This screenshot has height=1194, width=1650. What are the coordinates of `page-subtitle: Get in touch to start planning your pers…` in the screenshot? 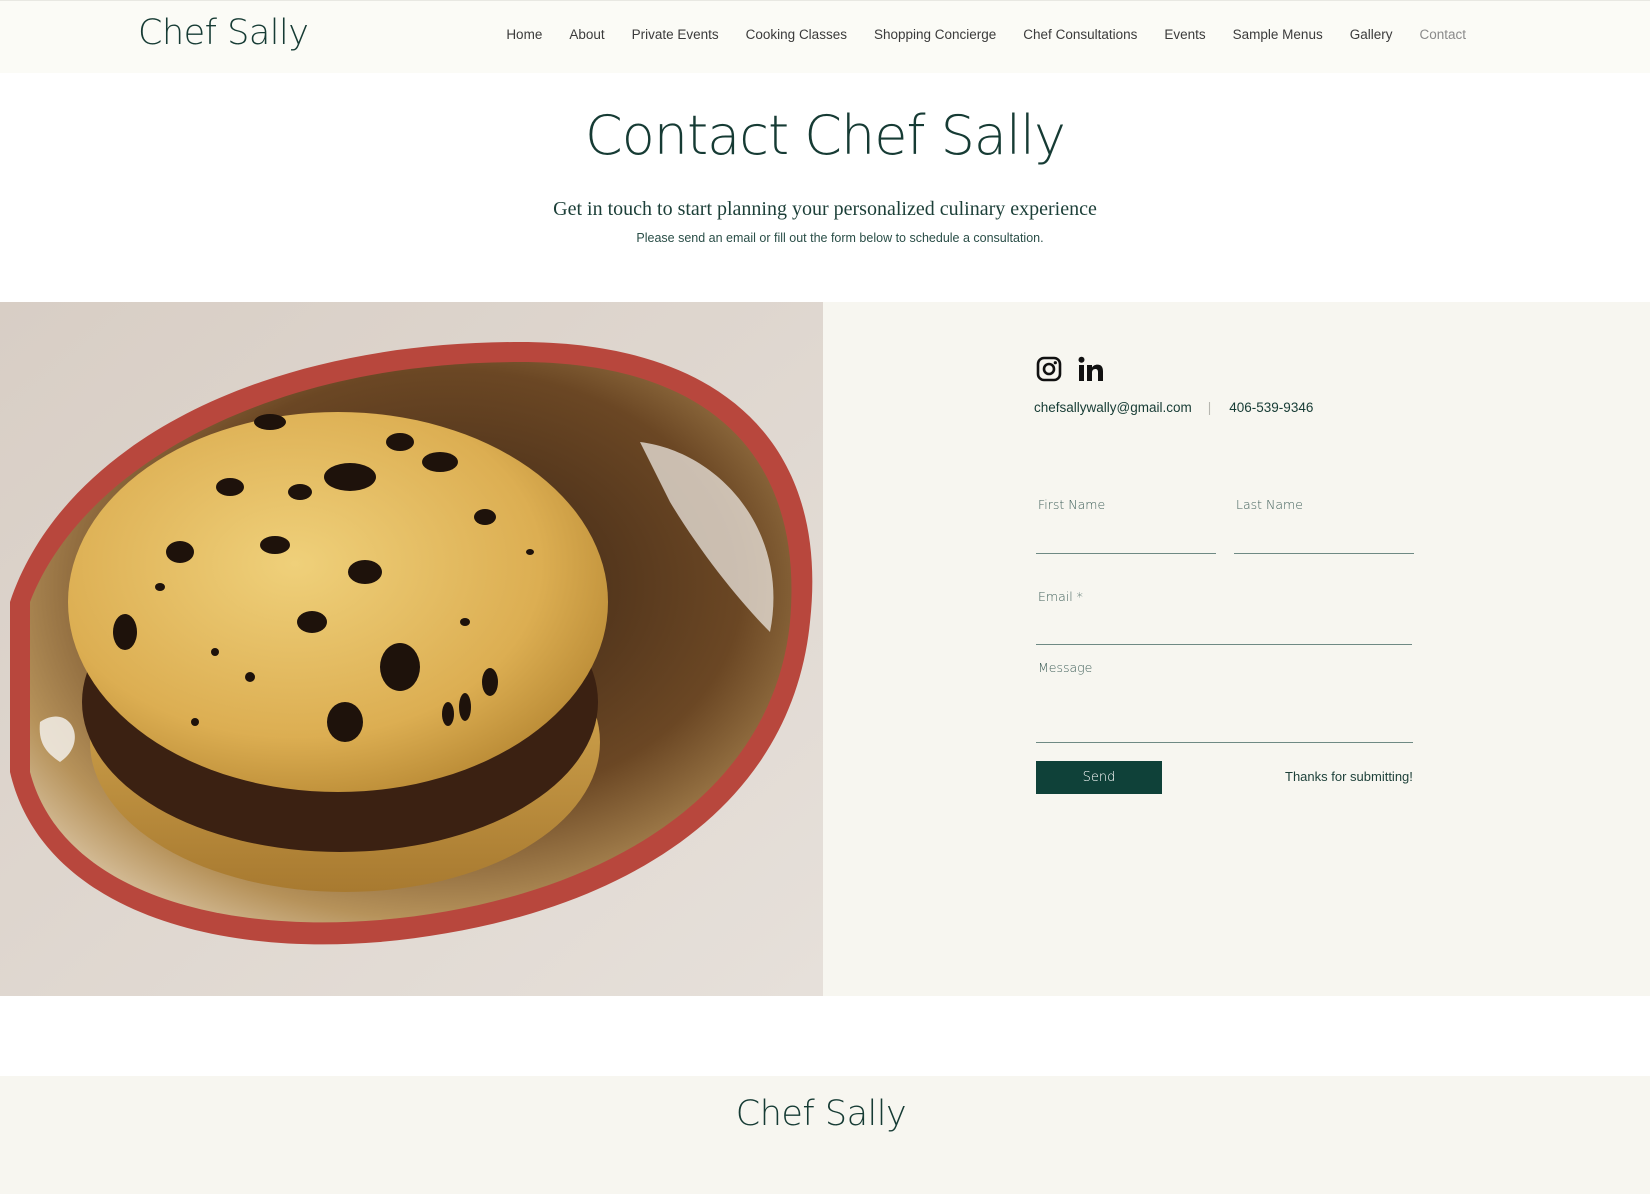 It's located at (825, 209).